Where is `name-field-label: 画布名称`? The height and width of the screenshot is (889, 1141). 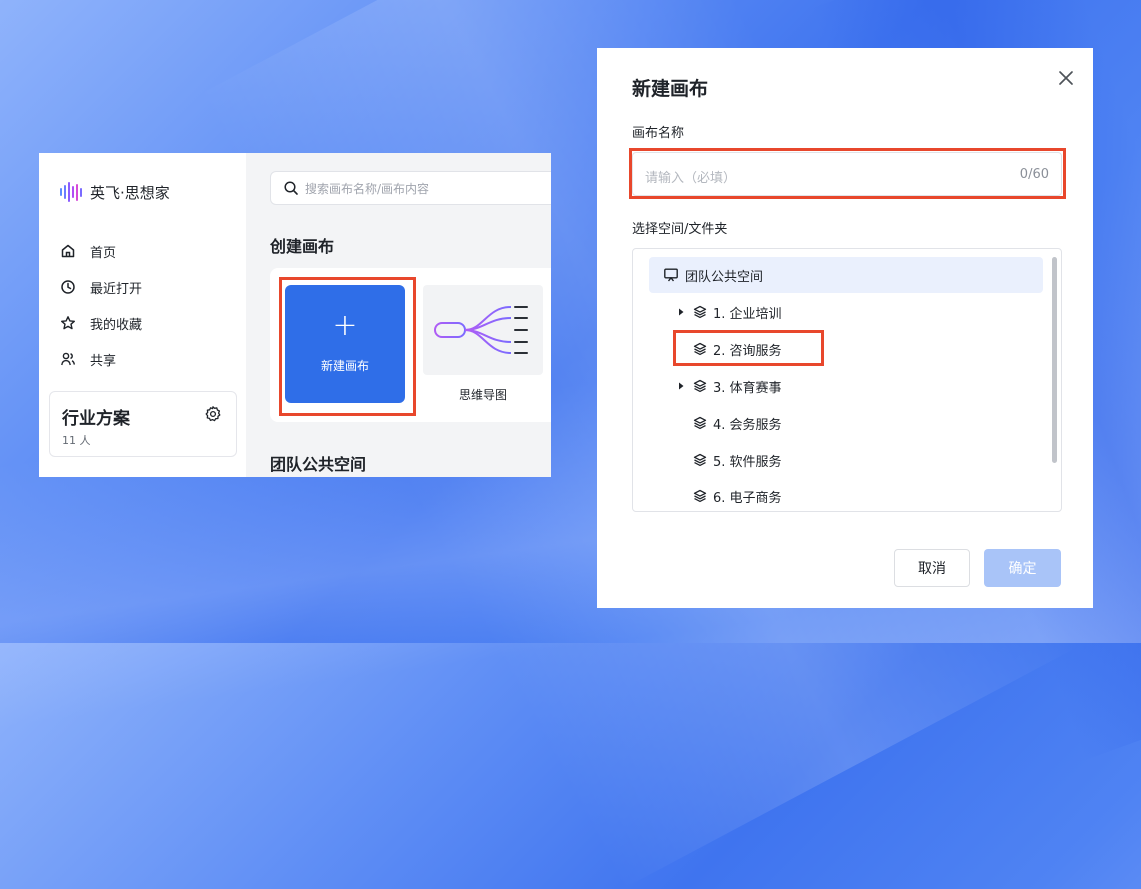 name-field-label: 画布名称 is located at coordinates (658, 133).